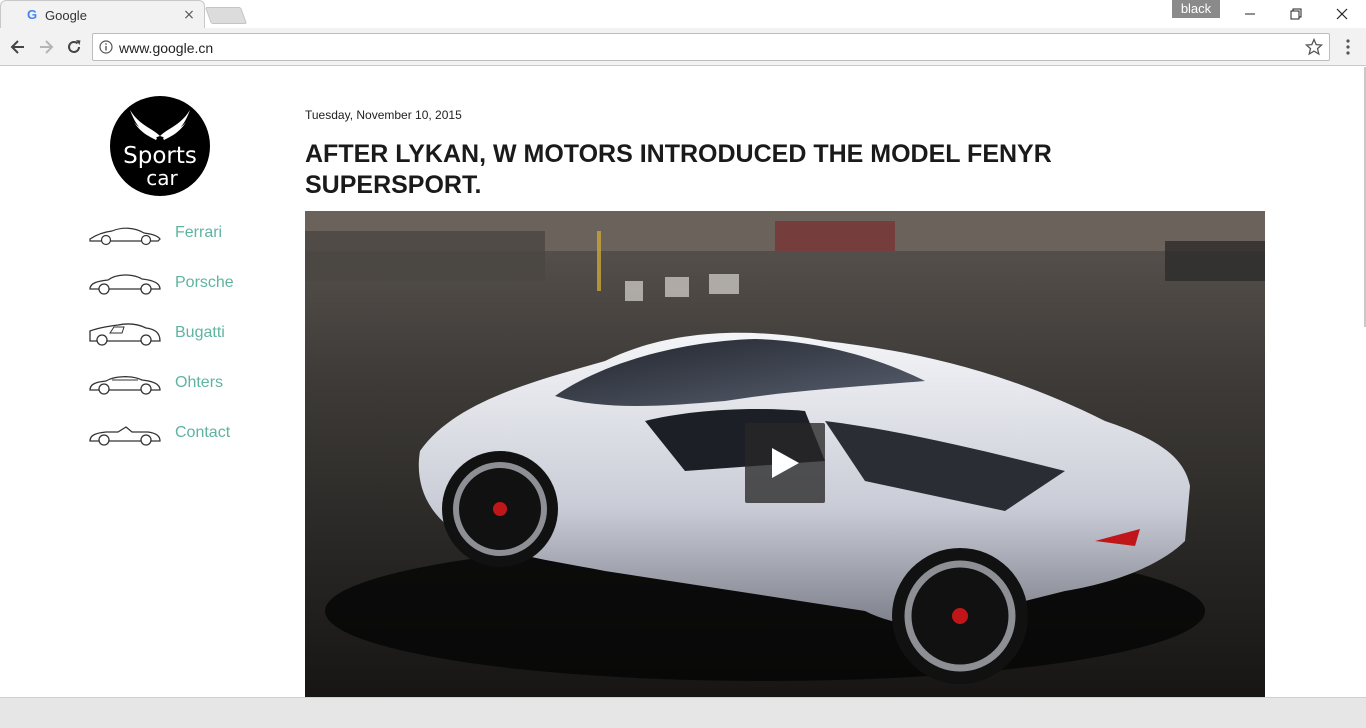 This screenshot has height=728, width=1366. I want to click on profile-badge: black, so click(1196, 9).